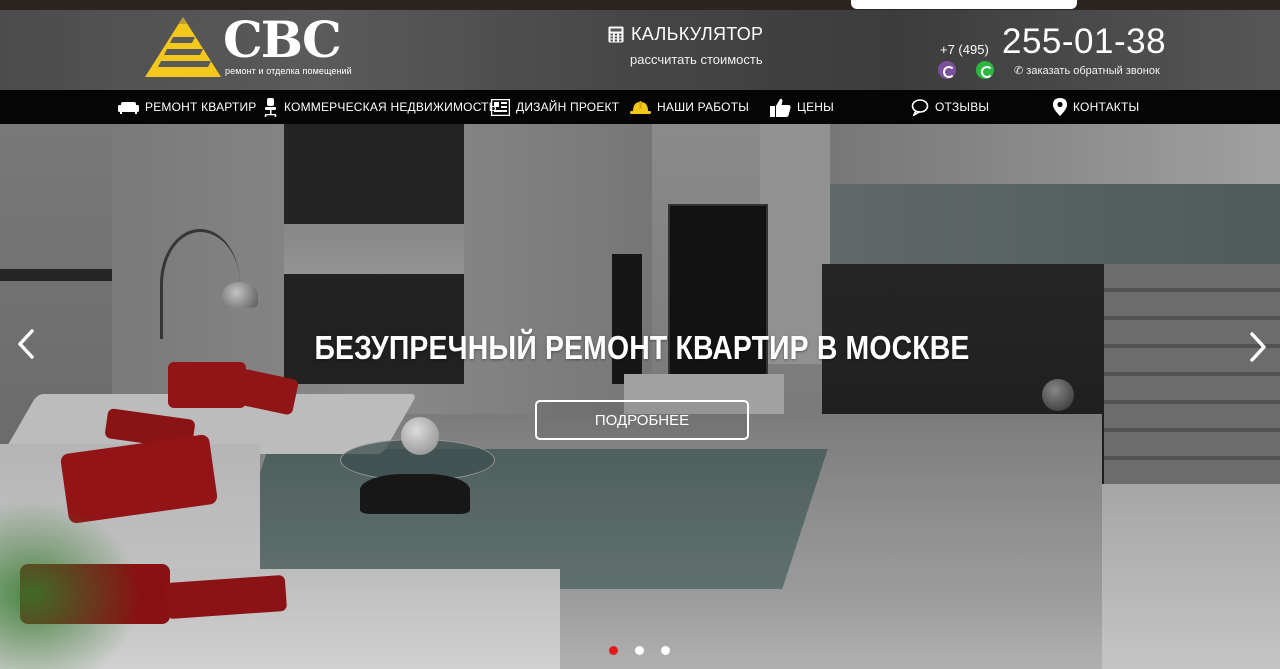 The height and width of the screenshot is (669, 1280). What do you see at coordinates (282, 39) in the screenshot?
I see `logo-brand: CBC` at bounding box center [282, 39].